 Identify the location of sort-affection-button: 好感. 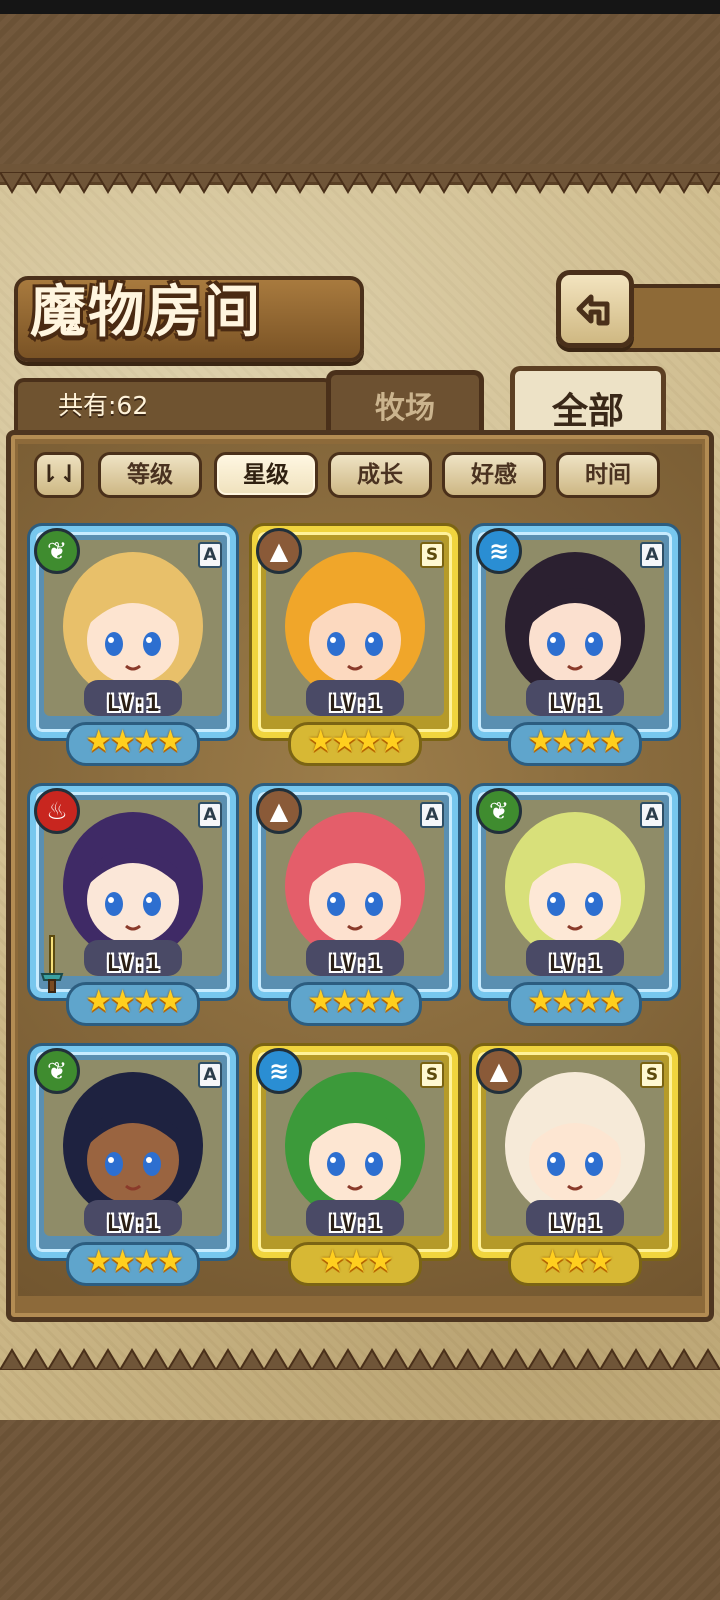
(494, 475).